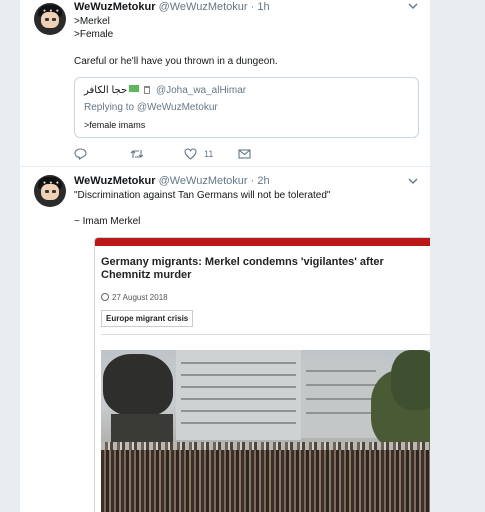  I want to click on tweet-text-line: ~ Imam Merkel, so click(107, 221).